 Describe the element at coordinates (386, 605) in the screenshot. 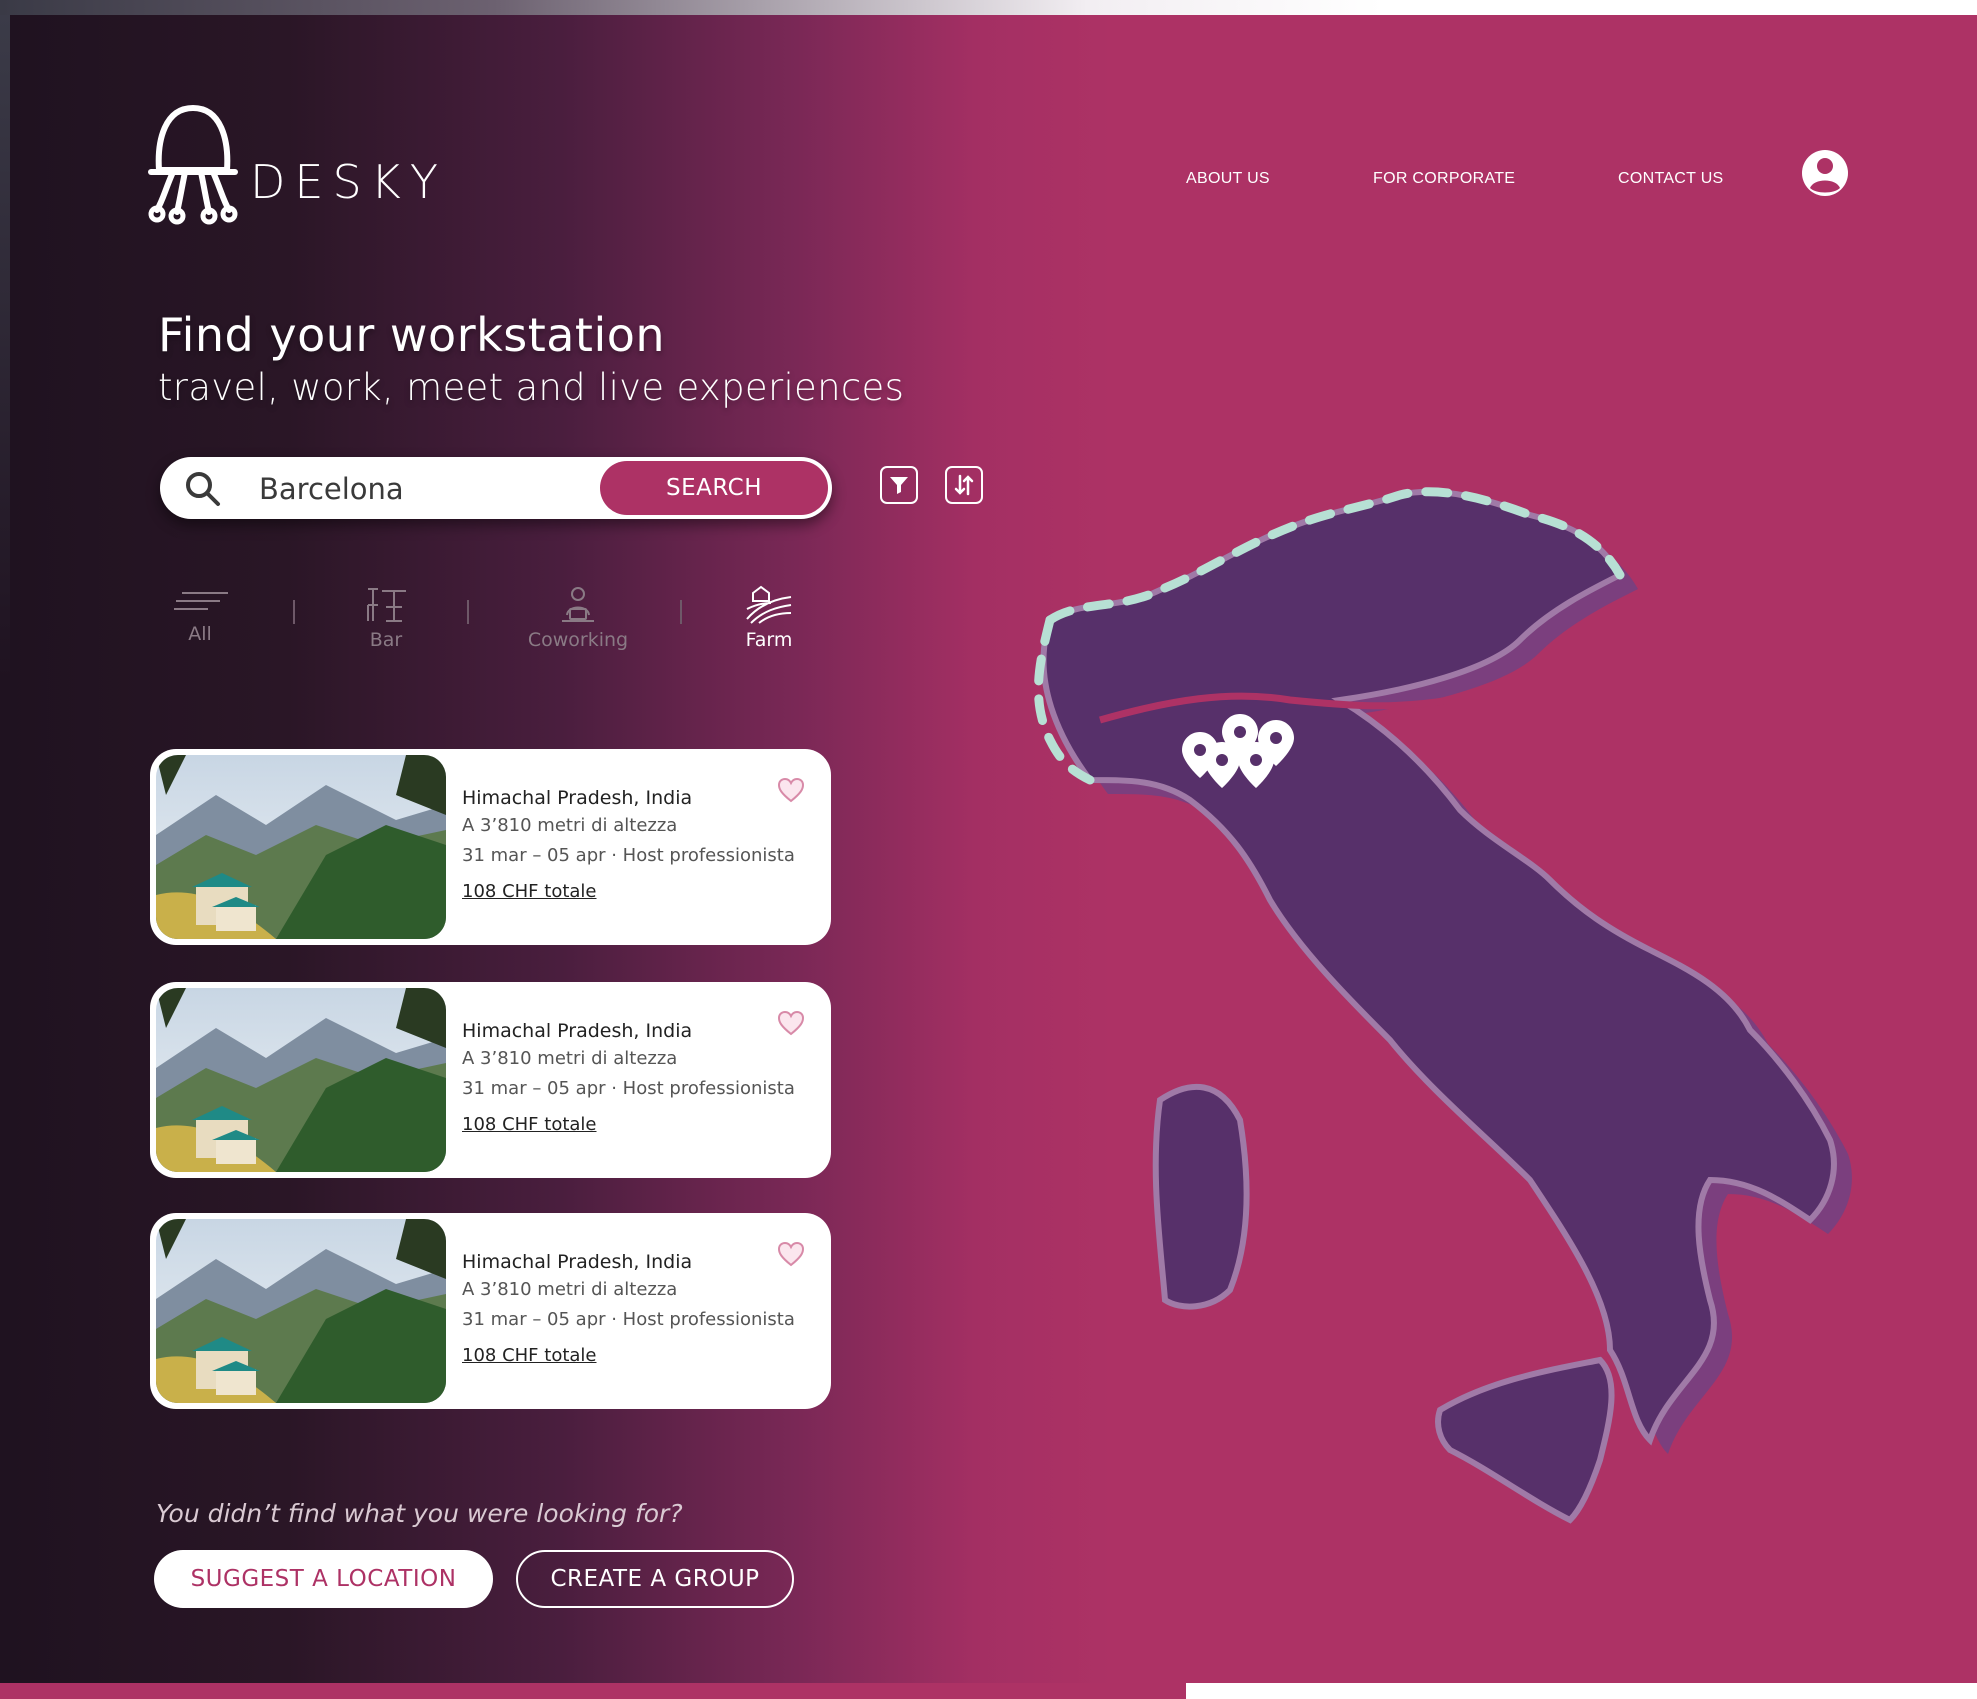

I see `bar-stool-icon` at that location.